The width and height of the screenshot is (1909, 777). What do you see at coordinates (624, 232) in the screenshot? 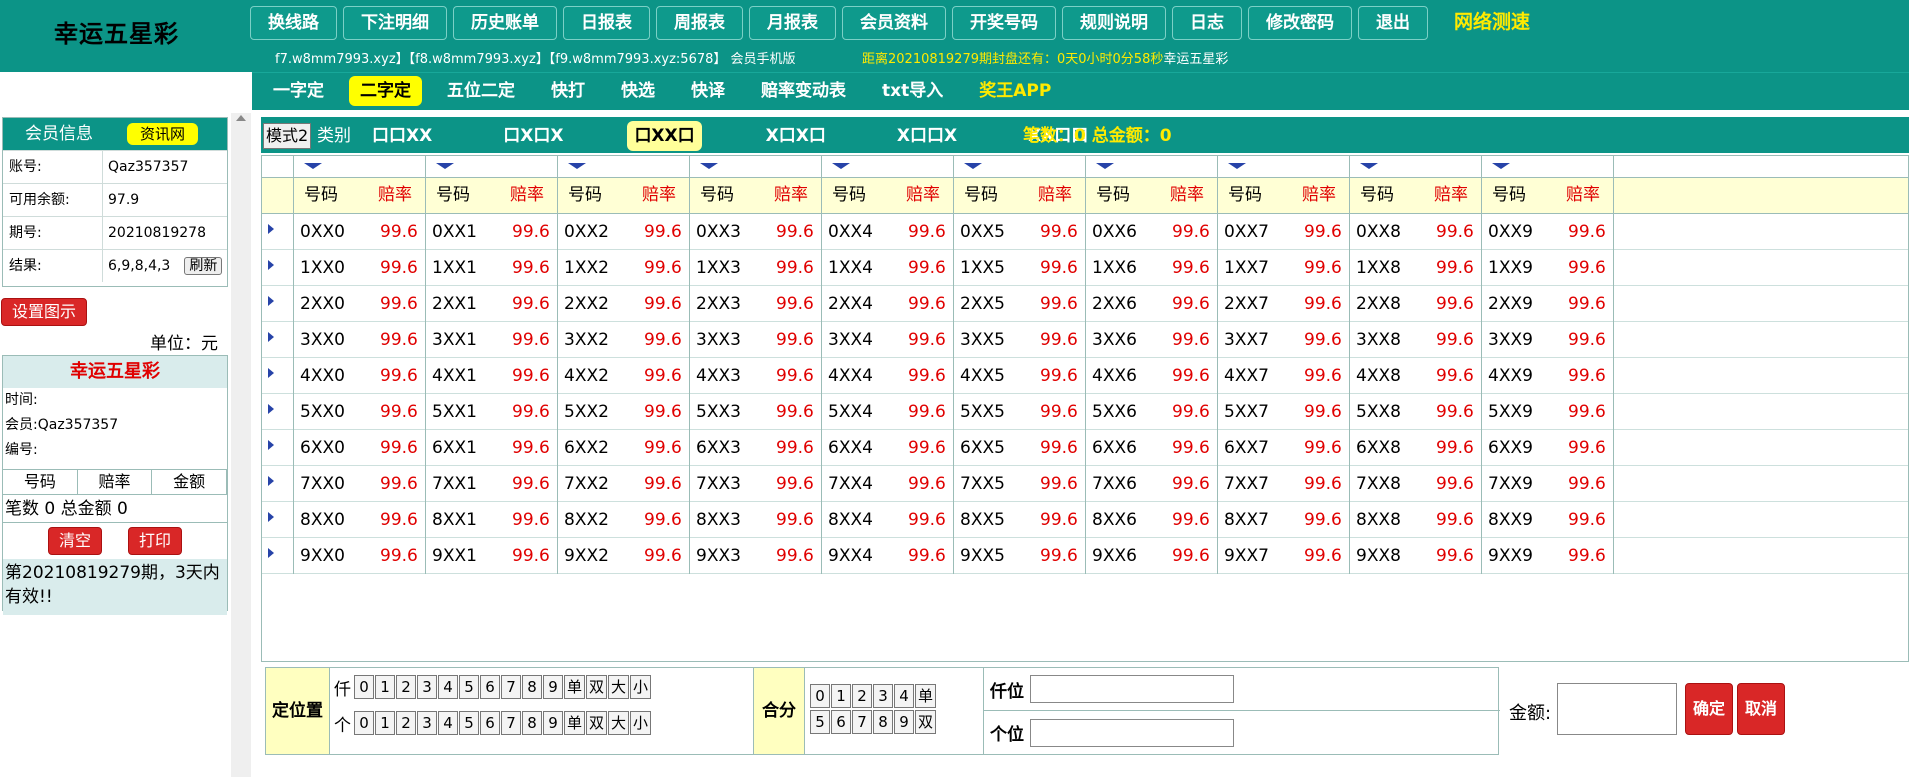
I see `bet-cell: 0XX2 99.6` at bounding box center [624, 232].